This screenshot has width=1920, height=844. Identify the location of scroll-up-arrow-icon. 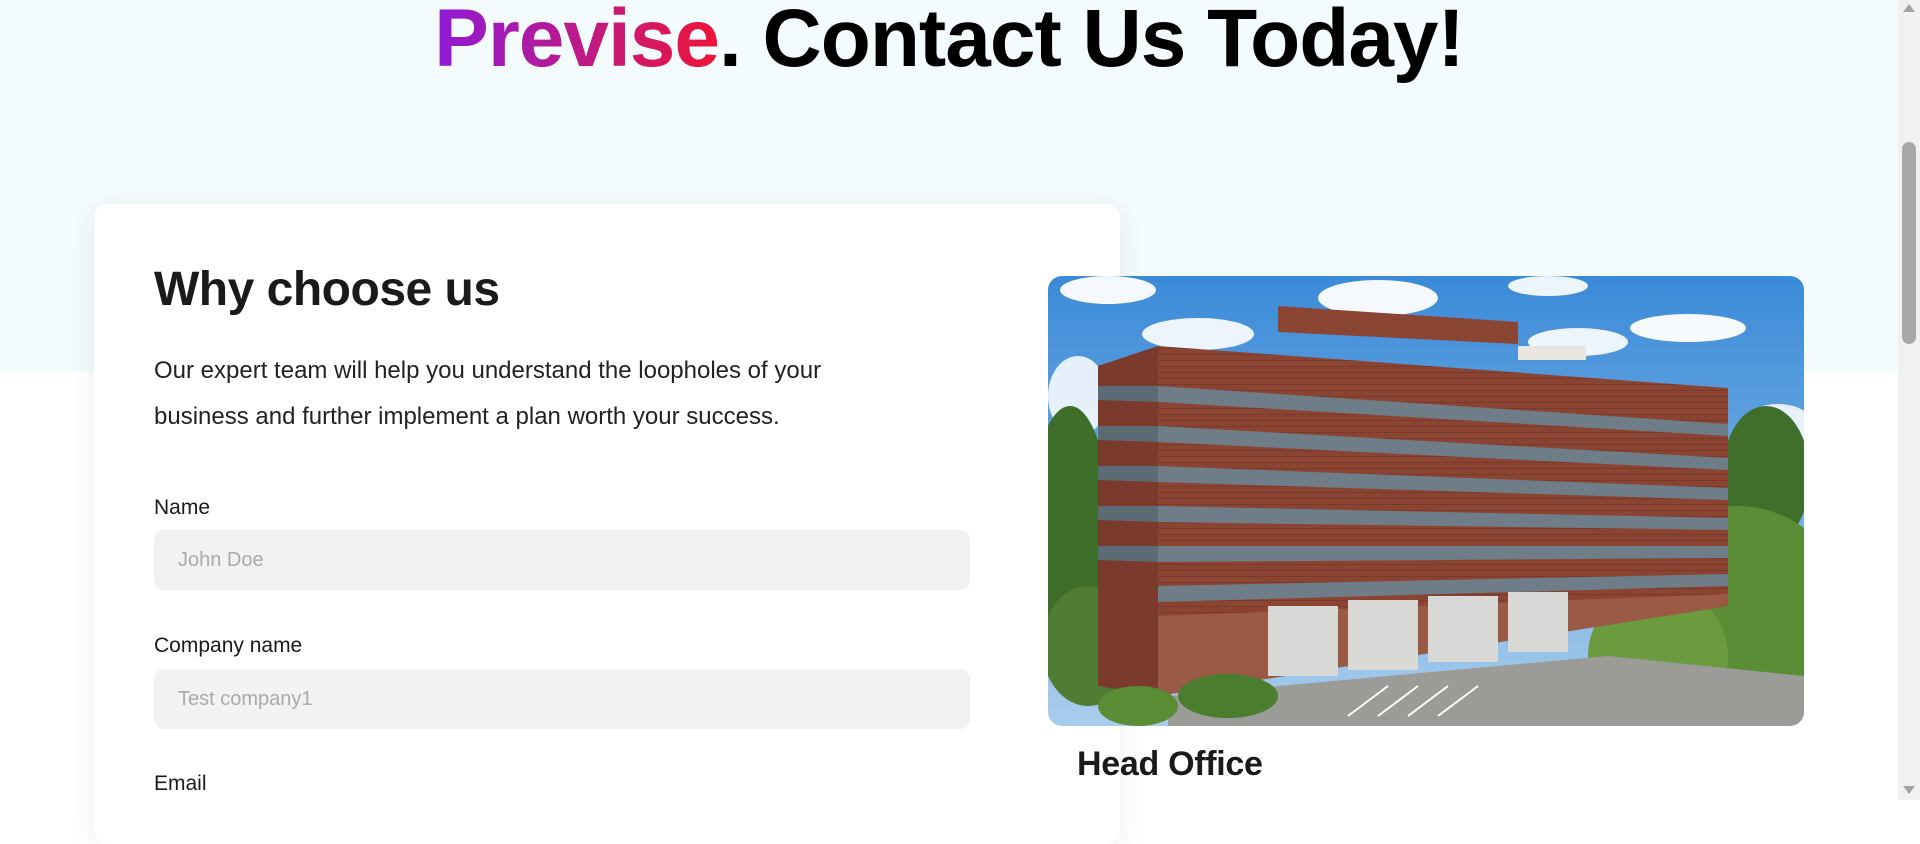
(1909, 8).